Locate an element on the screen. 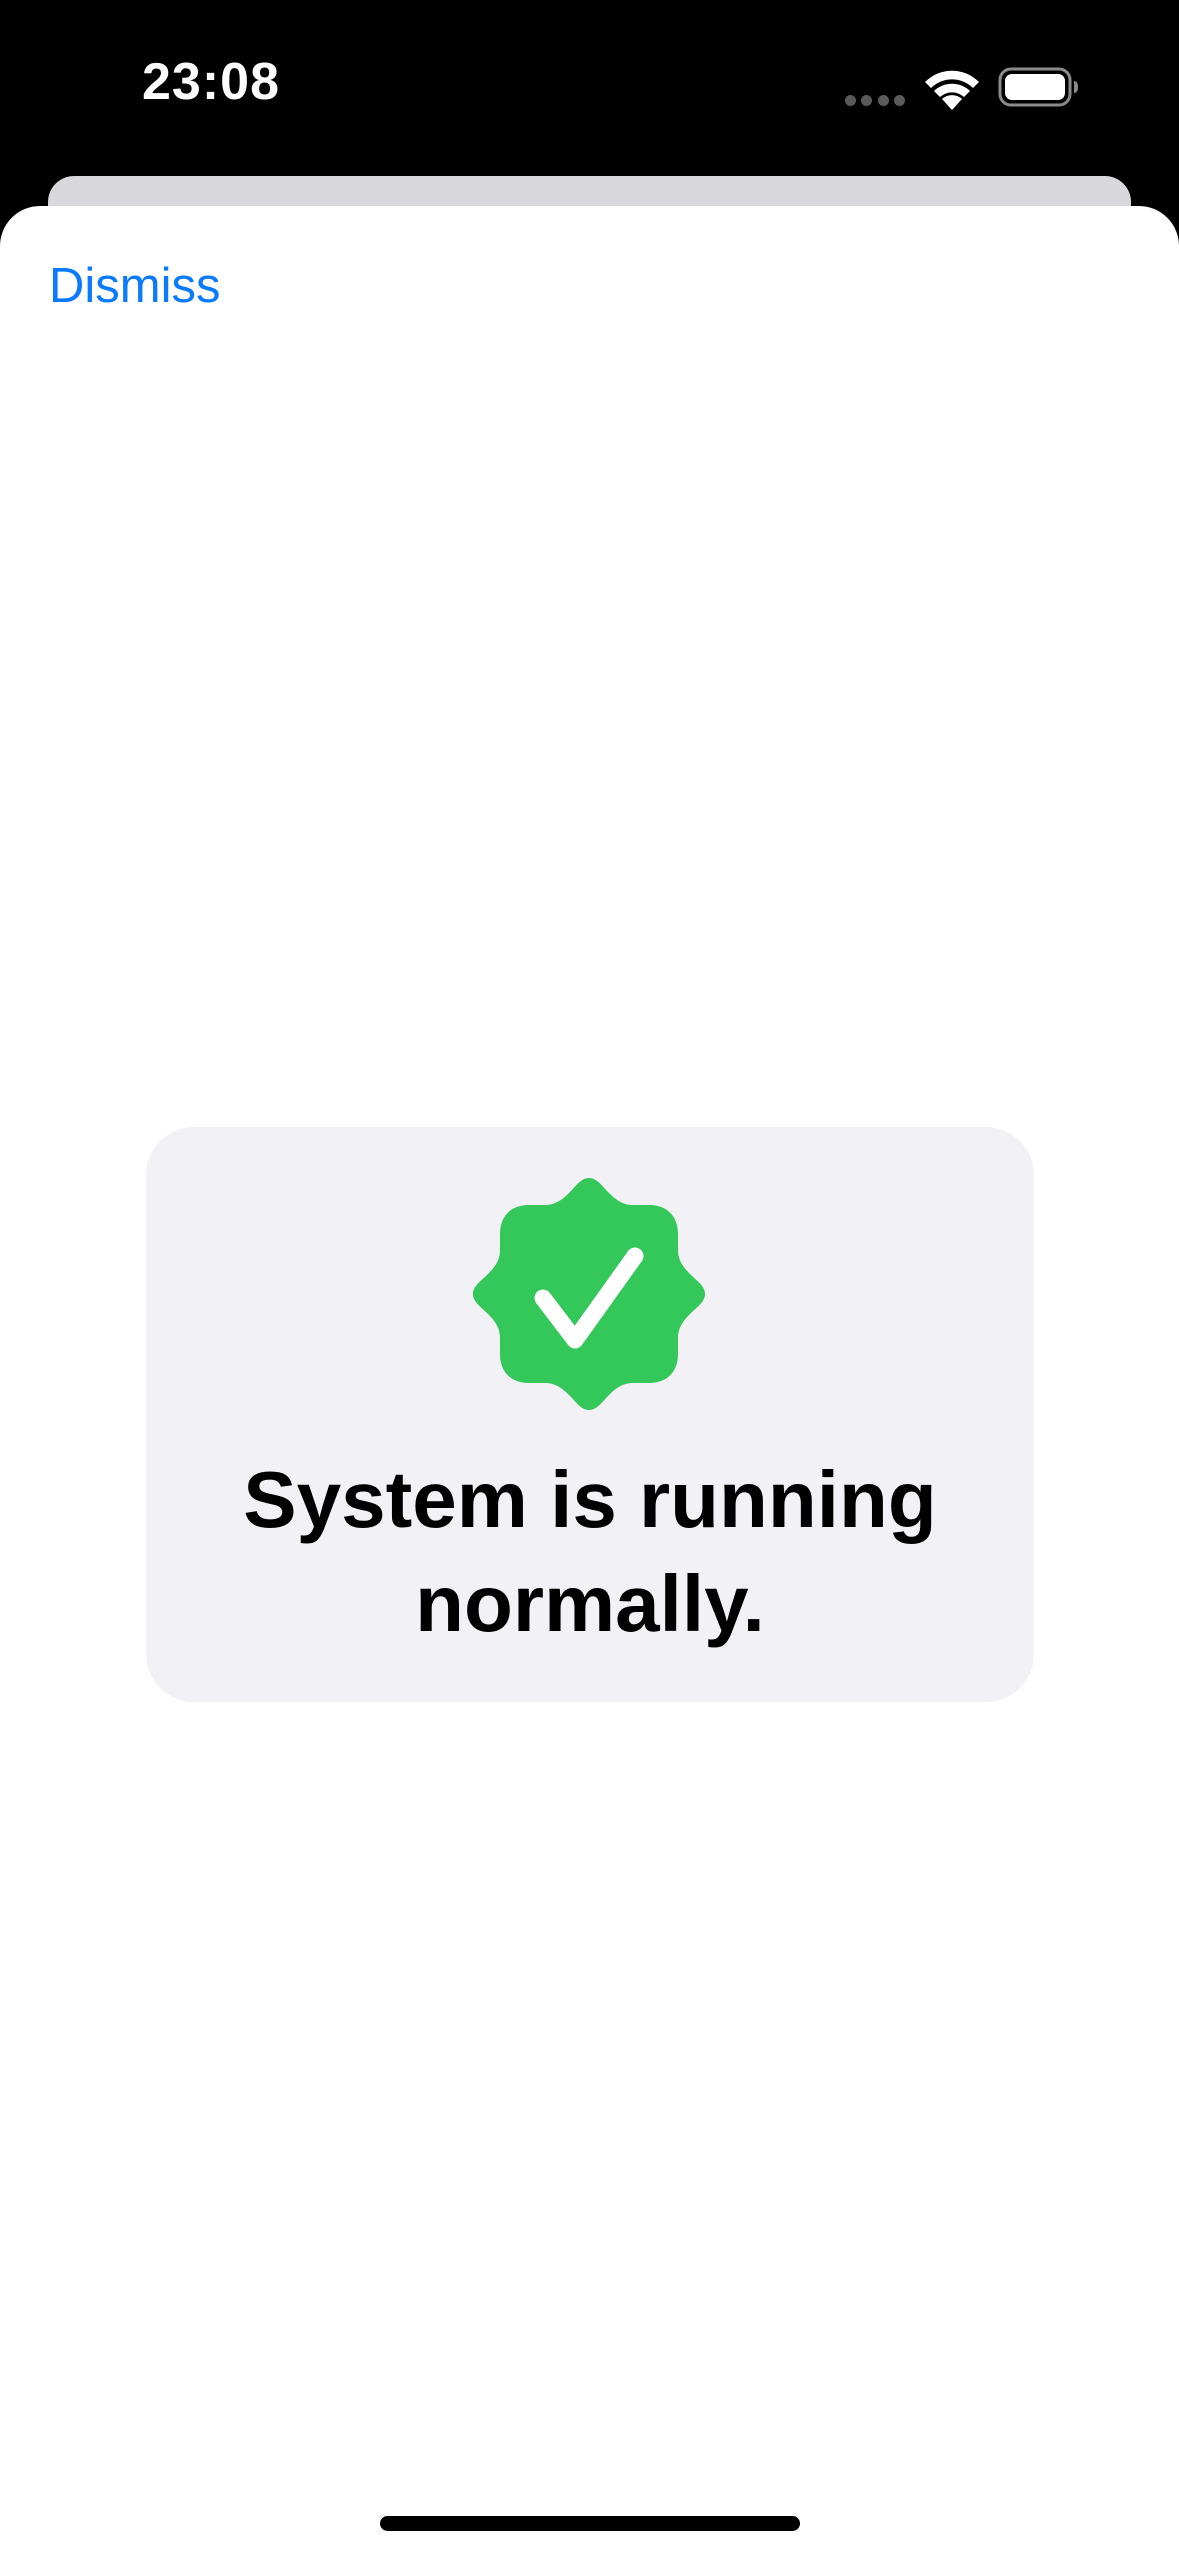 Image resolution: width=1179 pixels, height=2556 pixels. cellular-signal-icon is located at coordinates (875, 101).